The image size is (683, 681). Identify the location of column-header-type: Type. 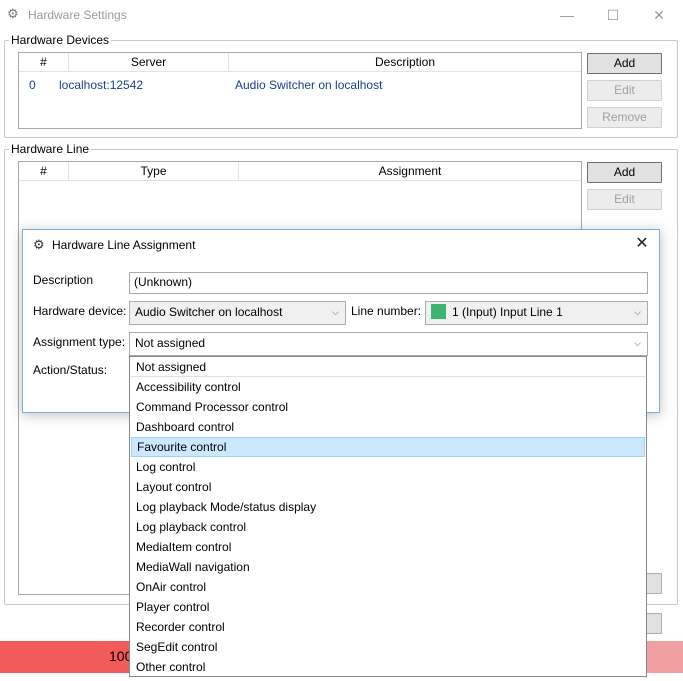
(154, 171).